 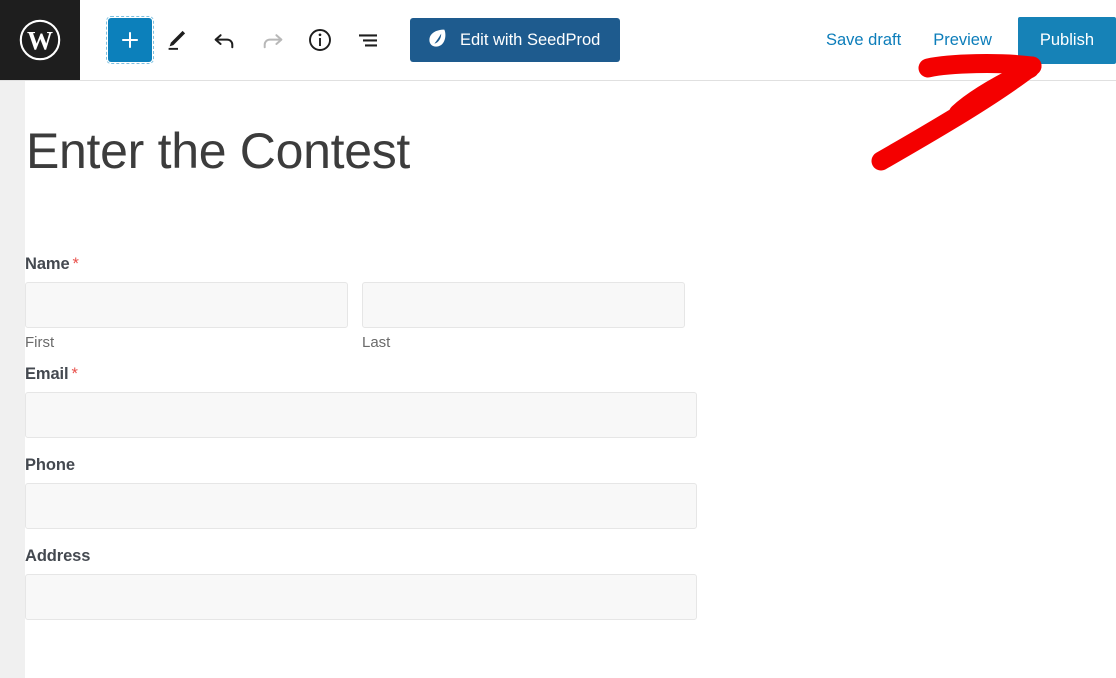 I want to click on phone-input, so click(x=361, y=506).